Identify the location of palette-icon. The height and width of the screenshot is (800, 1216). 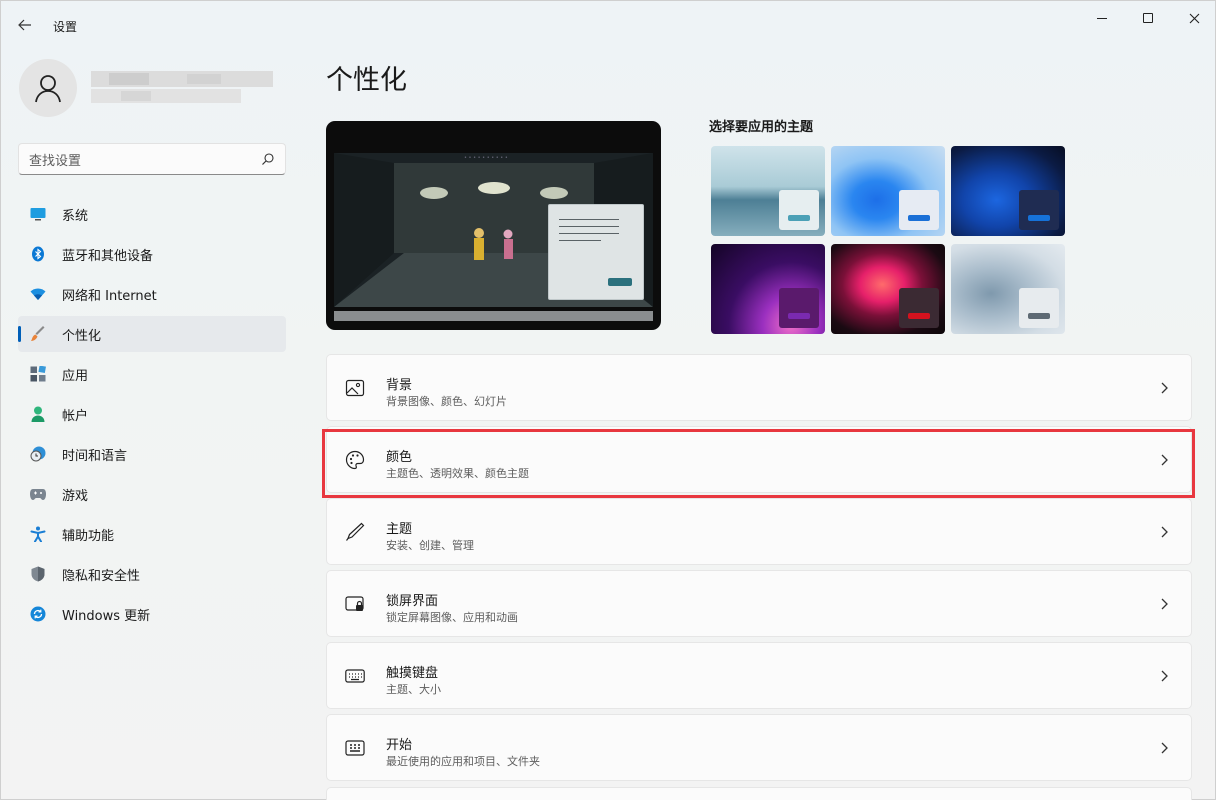
(355, 460).